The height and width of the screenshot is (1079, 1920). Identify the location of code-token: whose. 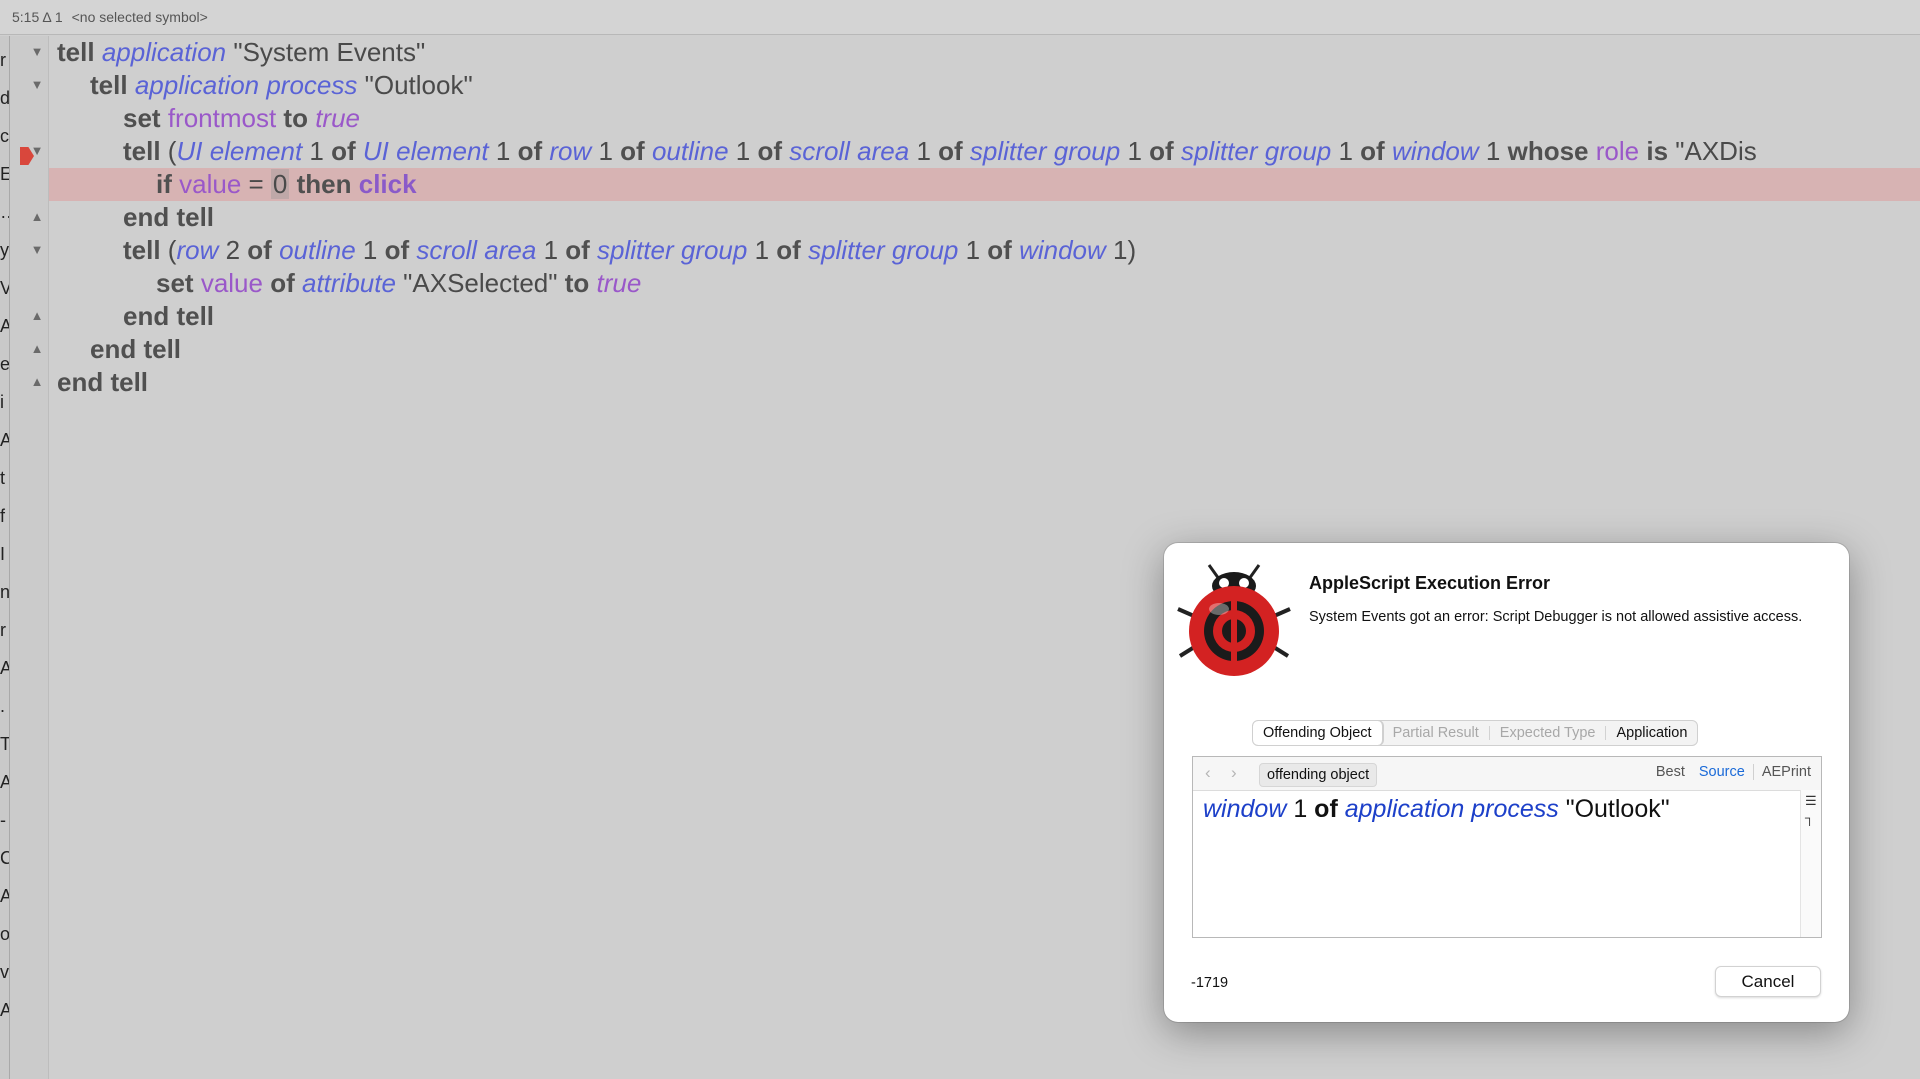
(1548, 151).